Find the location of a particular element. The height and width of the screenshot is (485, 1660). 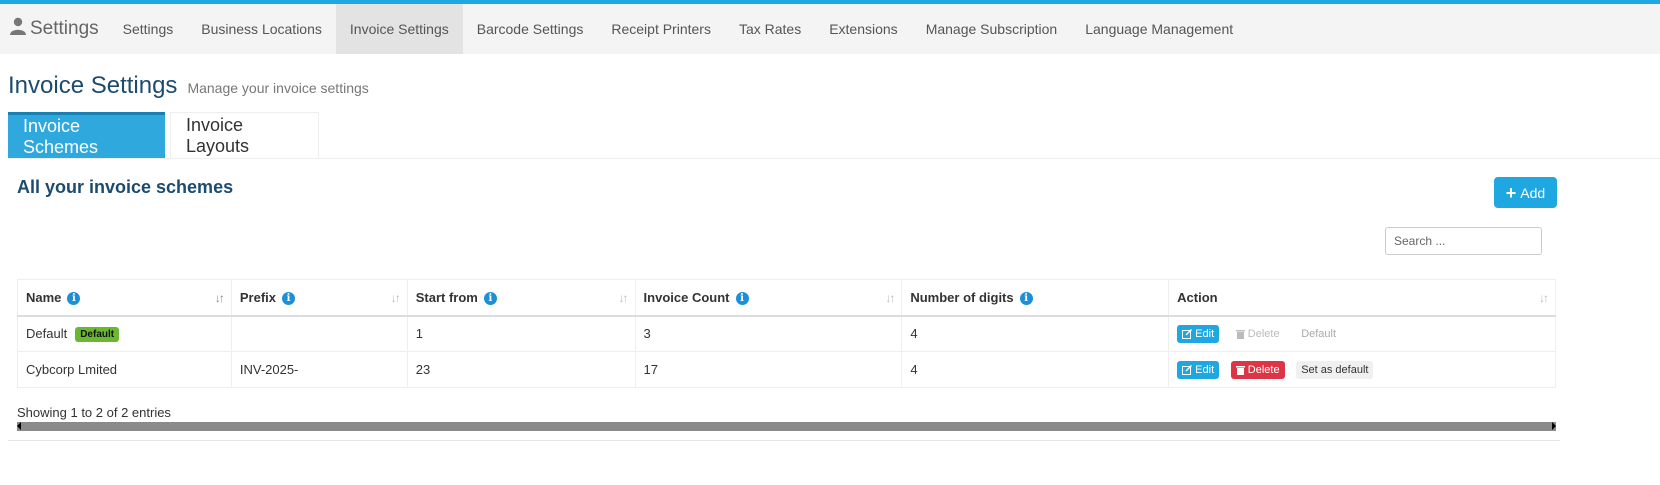

cell-name: Cybcorp Lmited is located at coordinates (124, 369).